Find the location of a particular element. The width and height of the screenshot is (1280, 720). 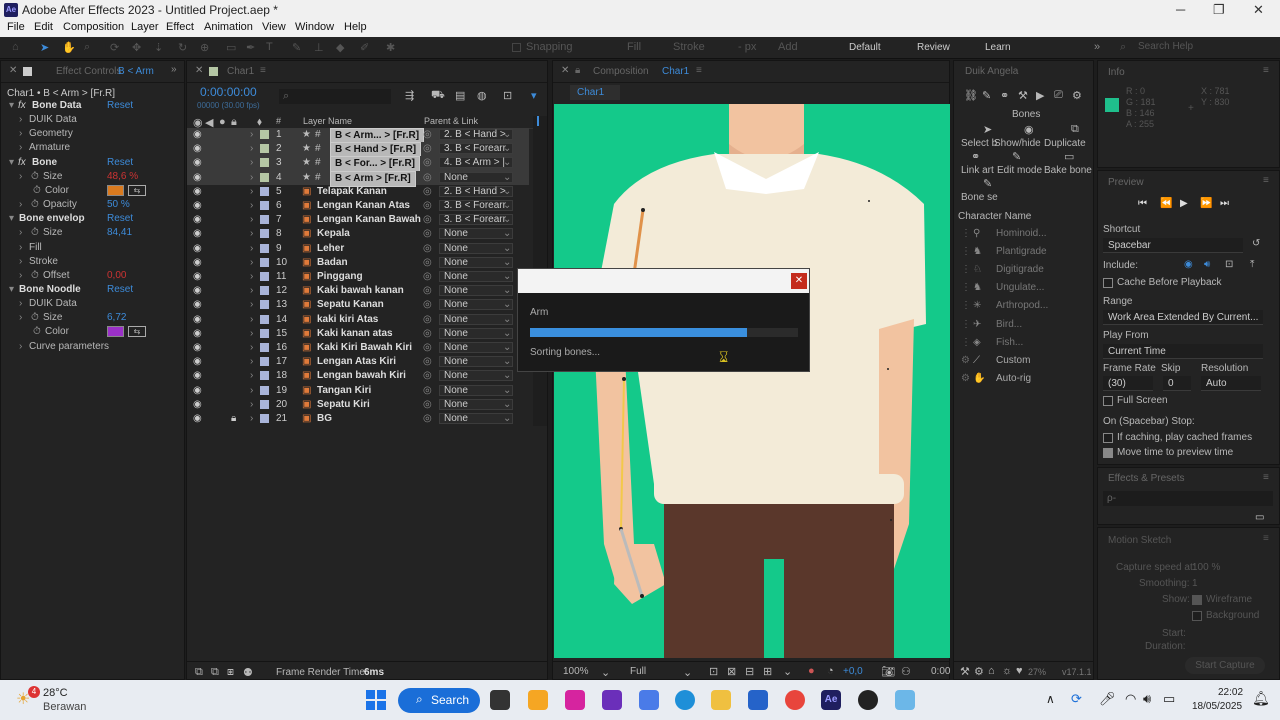

layer-row: ◉ › 1 ★ # B < Arm... > [Fr.R] ◎ 2. B < Hand > ⌄ is located at coordinates (358, 136).